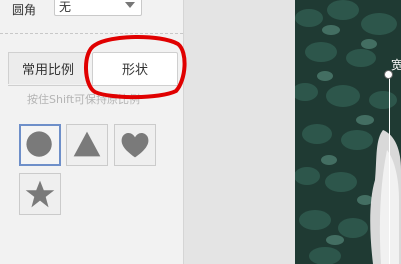  I want to click on shape-triangle-button, so click(87, 145).